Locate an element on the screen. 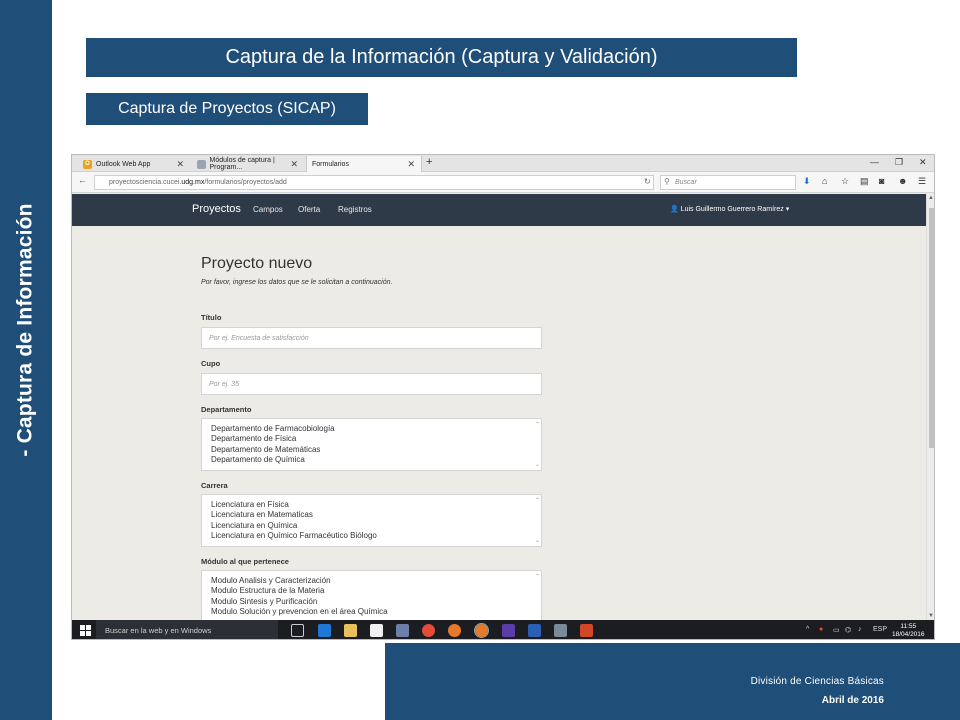 The height and width of the screenshot is (720, 960). back-icon: ← is located at coordinates (82, 180).